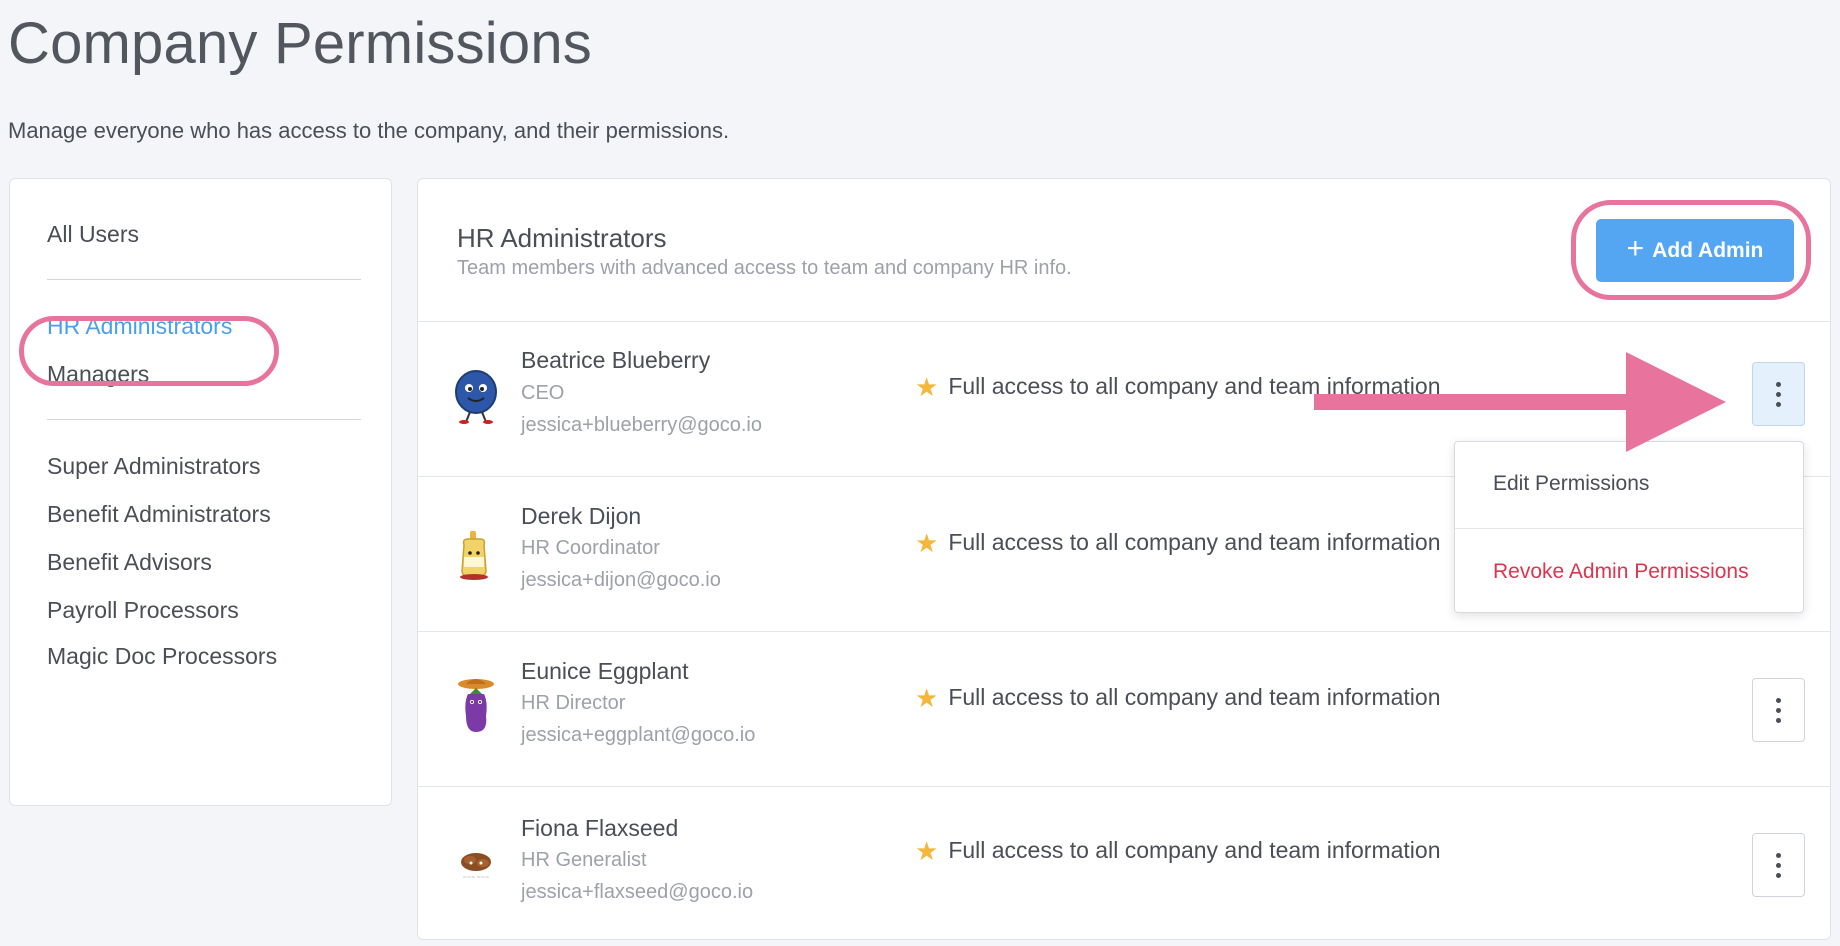  What do you see at coordinates (476, 865) in the screenshot?
I see `flaxseed-avatar: ~~~ ~~~` at bounding box center [476, 865].